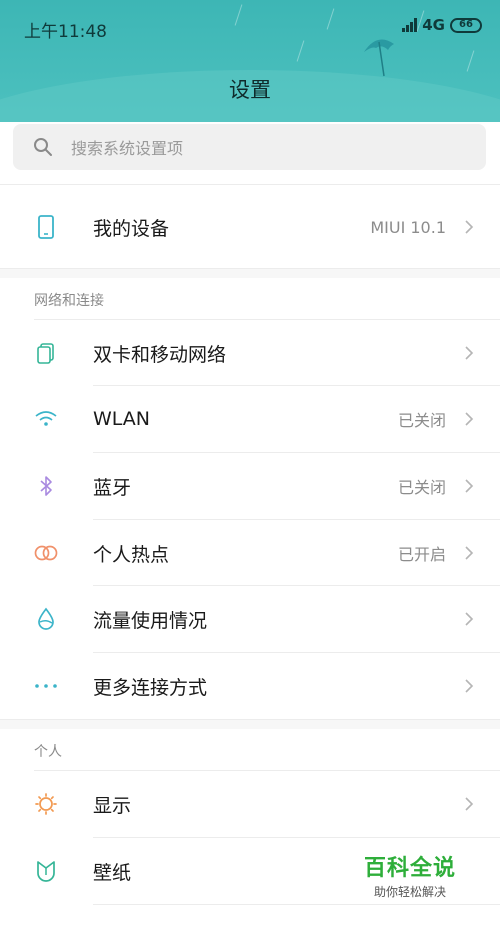  What do you see at coordinates (46, 804) in the screenshot?
I see `brightness-icon` at bounding box center [46, 804].